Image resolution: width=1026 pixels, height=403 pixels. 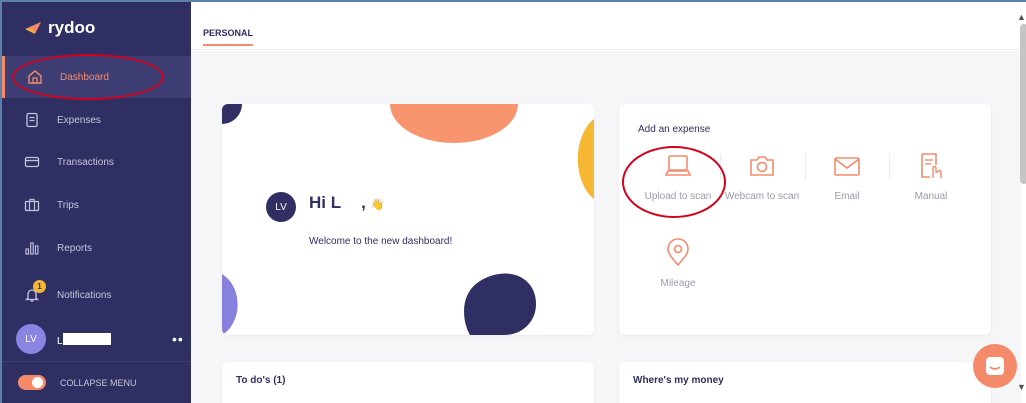 What do you see at coordinates (678, 268) in the screenshot?
I see `mileage-button: Mileage` at bounding box center [678, 268].